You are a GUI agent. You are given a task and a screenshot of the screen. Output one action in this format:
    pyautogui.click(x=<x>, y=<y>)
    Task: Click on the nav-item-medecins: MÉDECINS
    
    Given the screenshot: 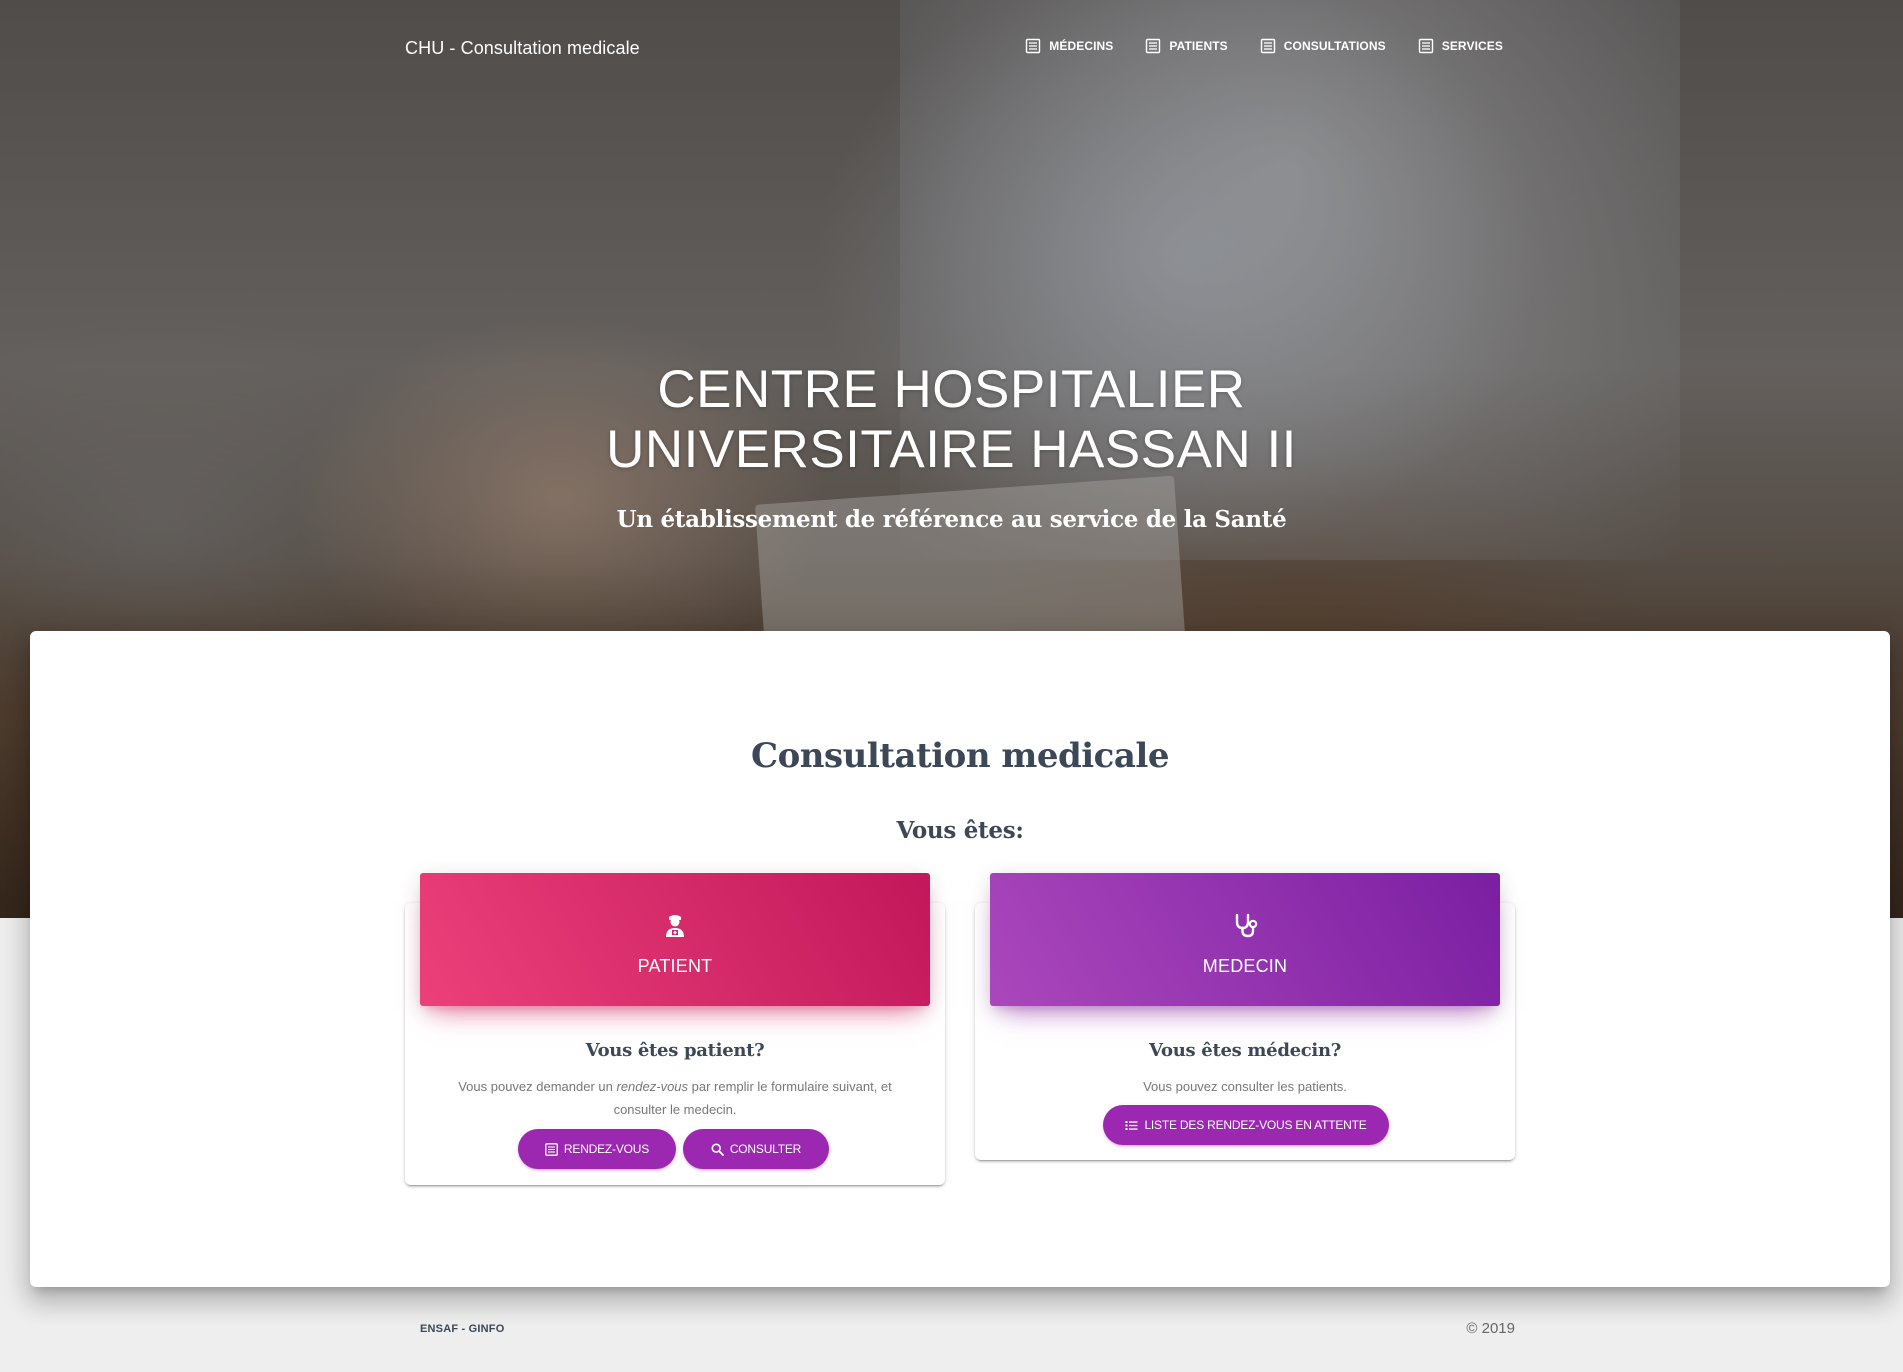 What is the action you would take?
    pyautogui.click(x=1069, y=46)
    